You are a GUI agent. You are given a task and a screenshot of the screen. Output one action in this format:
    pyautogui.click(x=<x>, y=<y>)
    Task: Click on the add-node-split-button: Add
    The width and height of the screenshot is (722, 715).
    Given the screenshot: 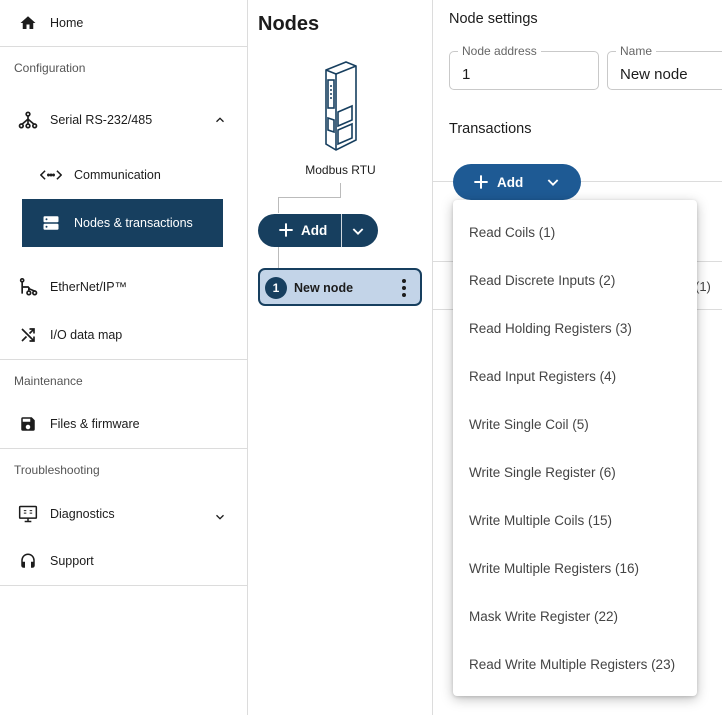 What is the action you would take?
    pyautogui.click(x=318, y=230)
    